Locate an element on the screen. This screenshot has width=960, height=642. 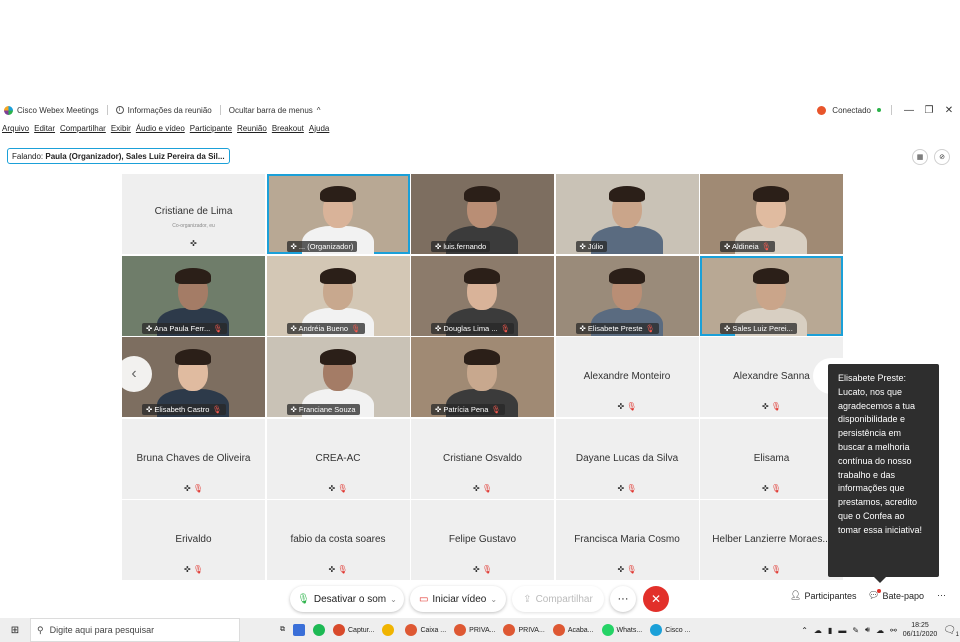
menu-compartilhar: Compartilhar is located at coordinates (83, 128).